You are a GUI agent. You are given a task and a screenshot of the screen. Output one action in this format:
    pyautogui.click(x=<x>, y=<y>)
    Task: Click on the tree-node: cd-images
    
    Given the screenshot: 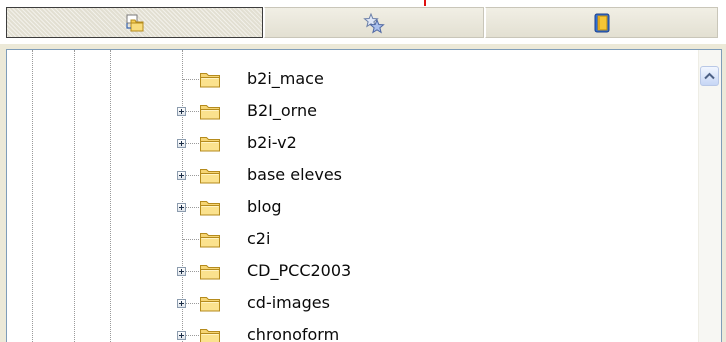 What is the action you would take?
    pyautogui.click(x=352, y=304)
    